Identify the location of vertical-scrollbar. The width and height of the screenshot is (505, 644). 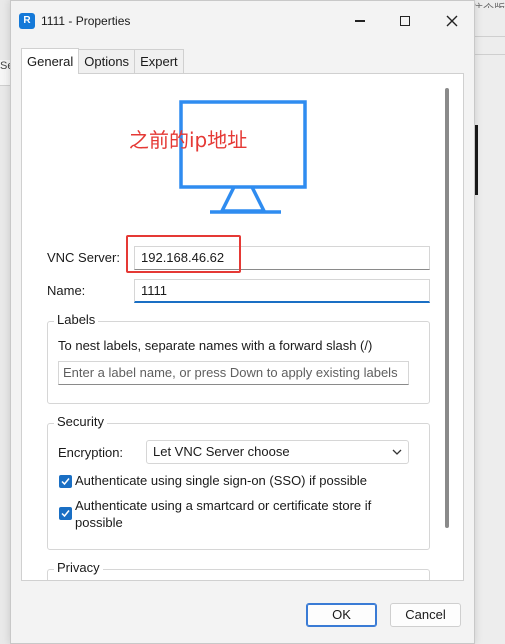
(447, 330).